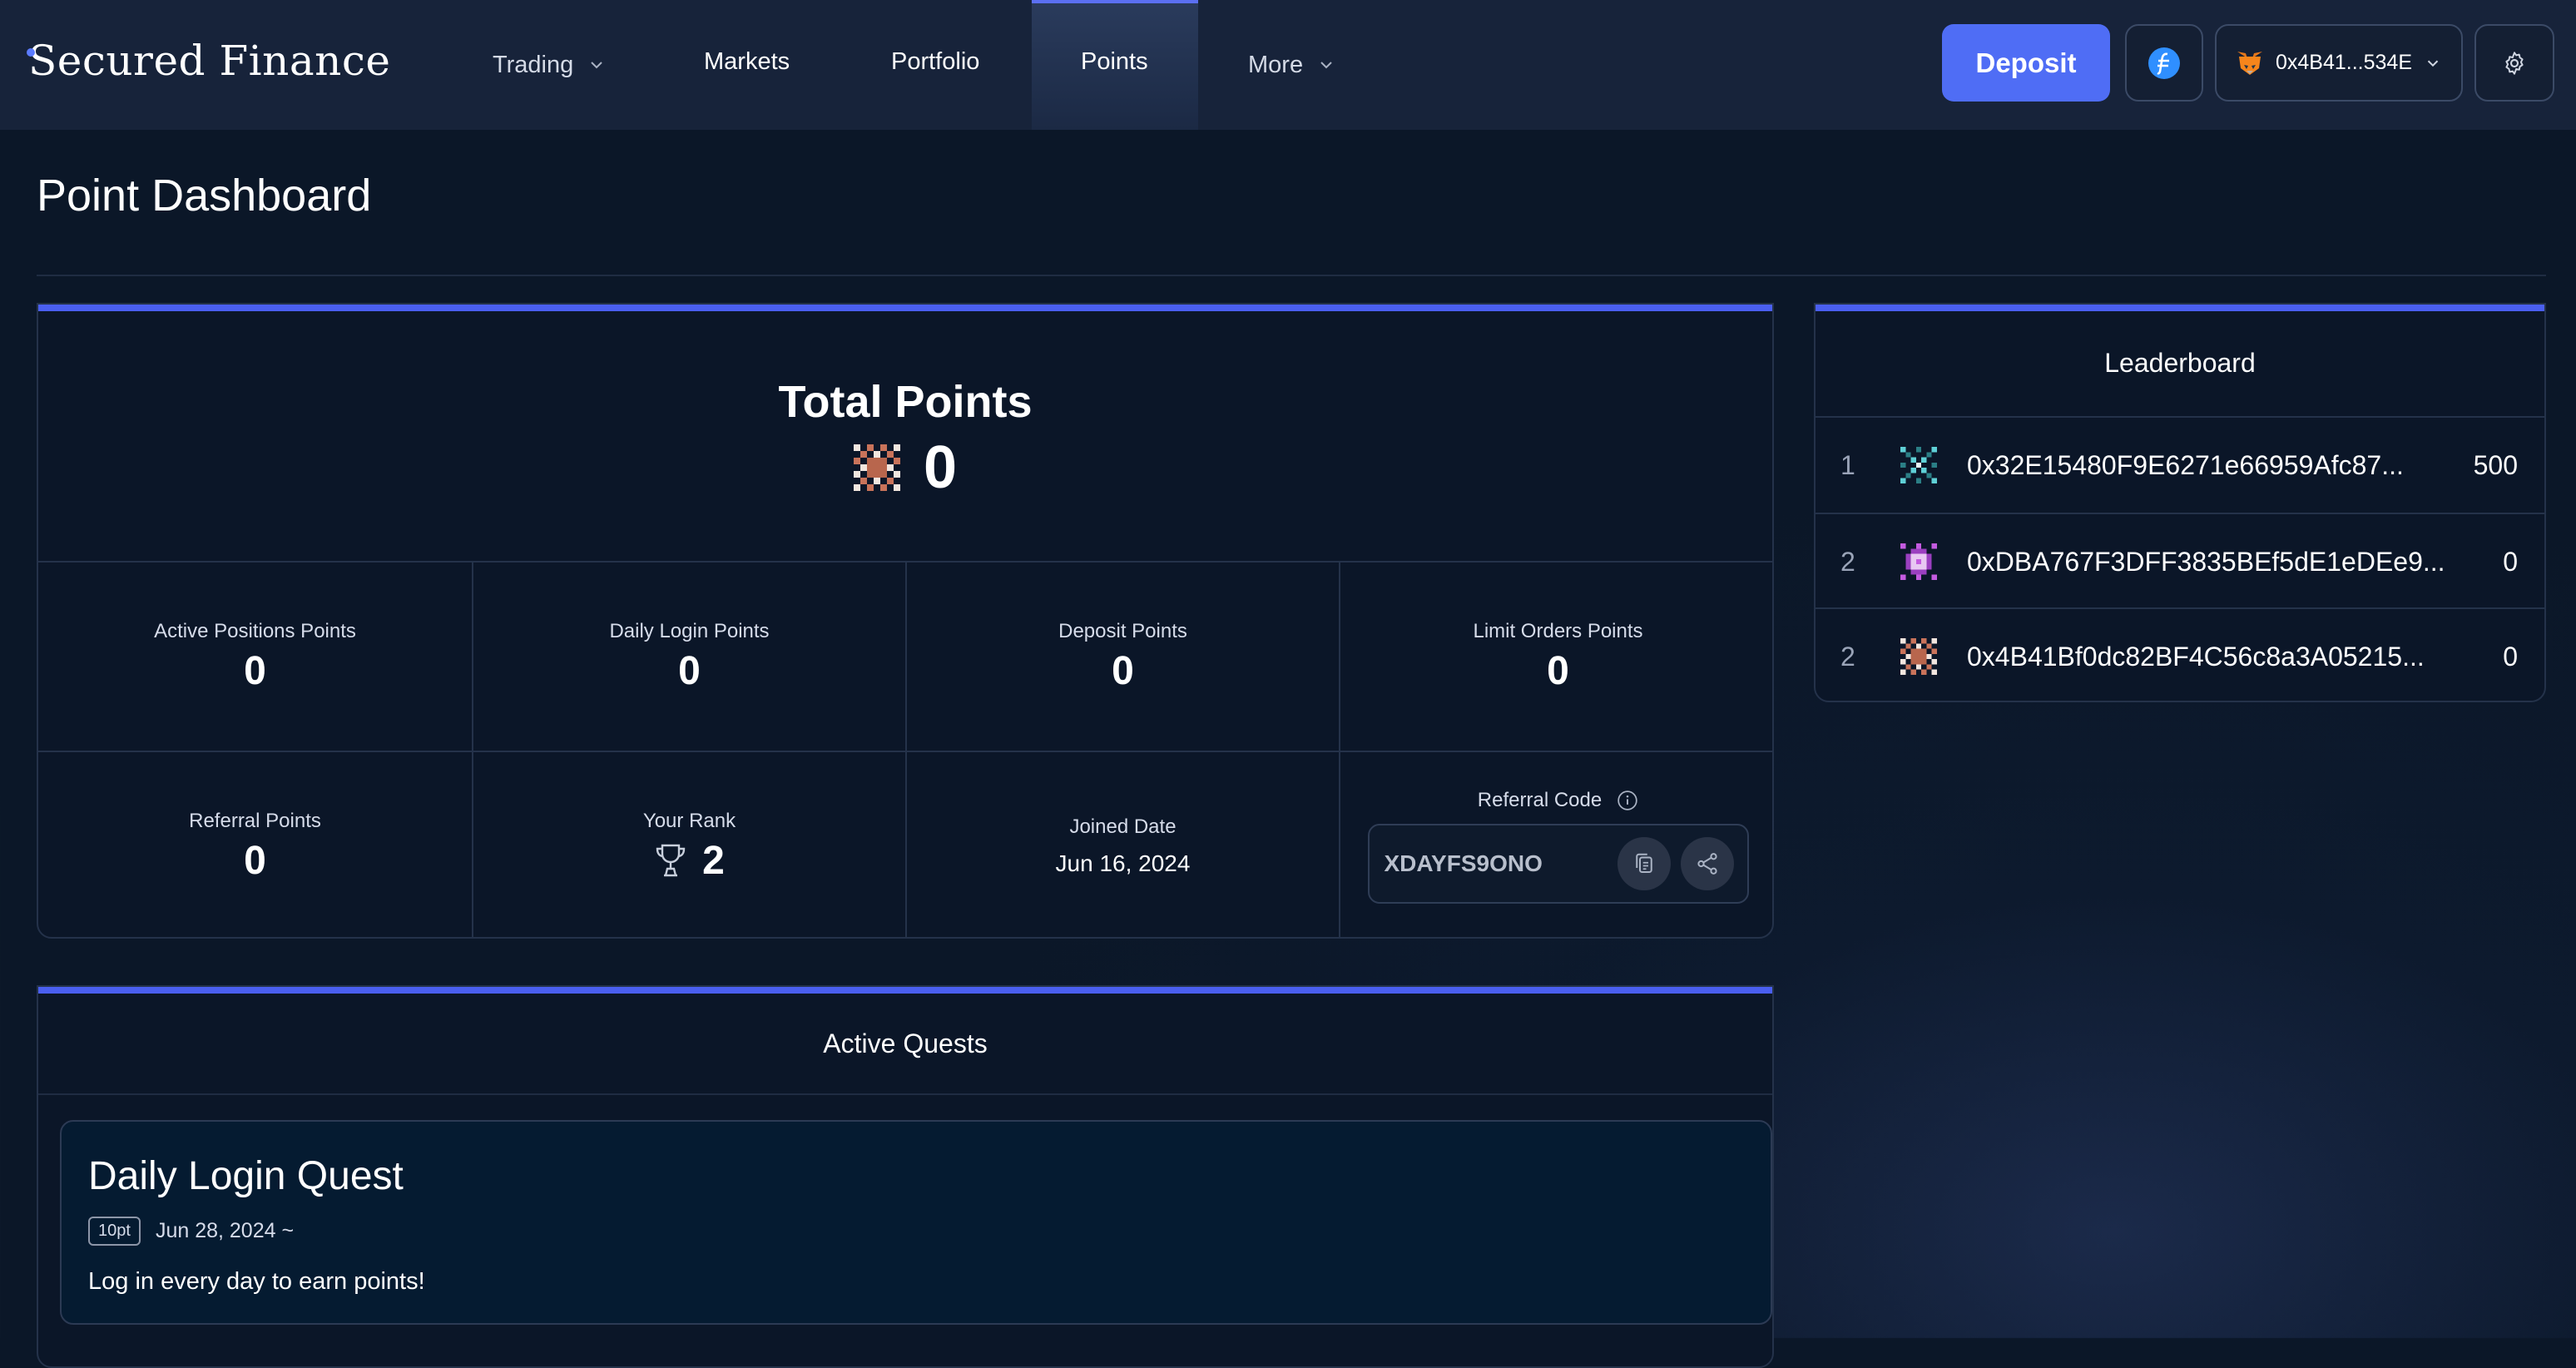  I want to click on leaderboard-title: Leaderboard, so click(2180, 363).